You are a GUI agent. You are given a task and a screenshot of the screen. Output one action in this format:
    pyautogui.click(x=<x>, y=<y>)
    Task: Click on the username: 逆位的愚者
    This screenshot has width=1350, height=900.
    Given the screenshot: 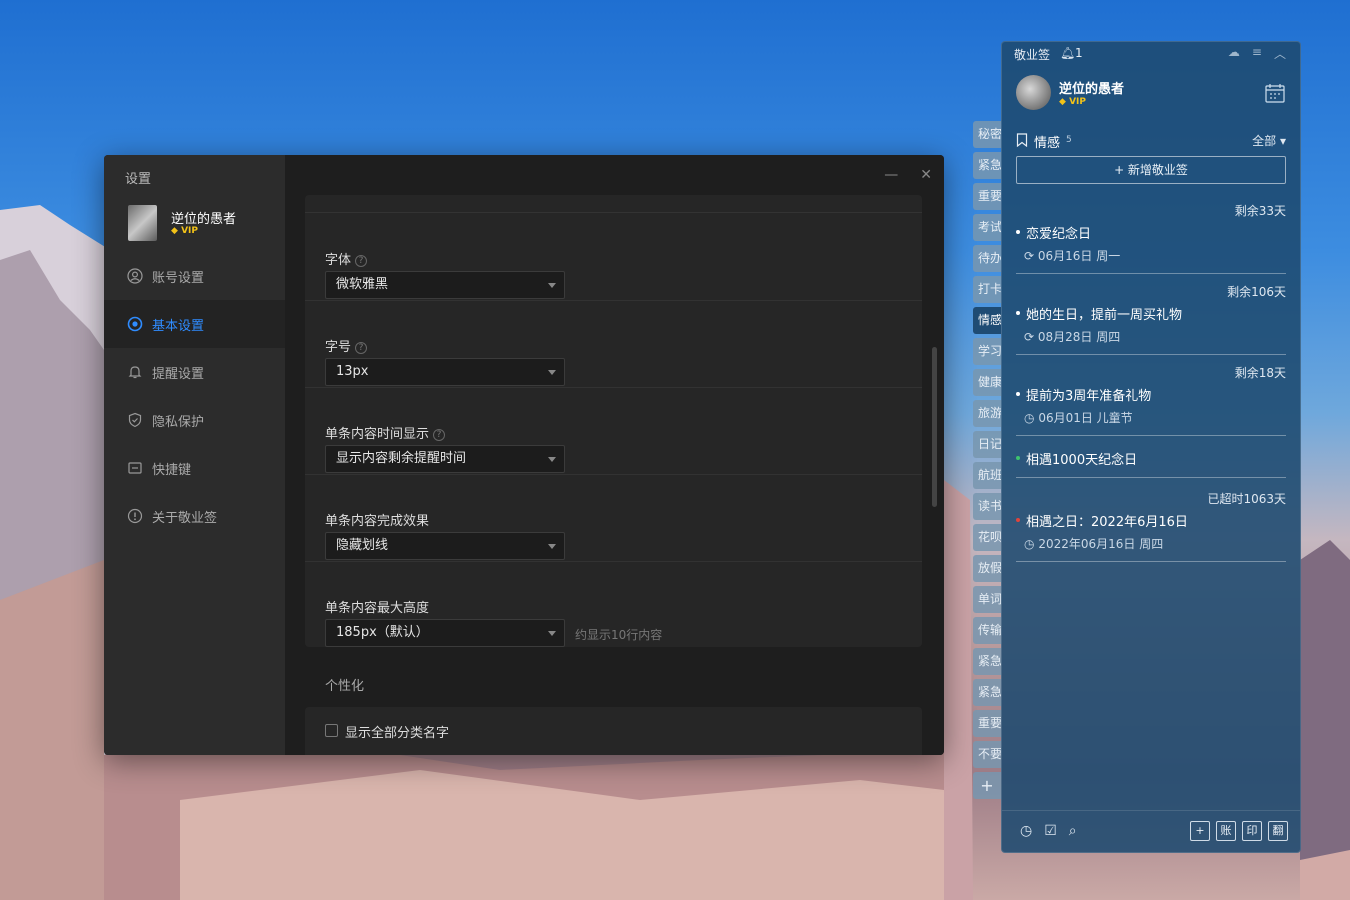 What is the action you would take?
    pyautogui.click(x=1092, y=89)
    